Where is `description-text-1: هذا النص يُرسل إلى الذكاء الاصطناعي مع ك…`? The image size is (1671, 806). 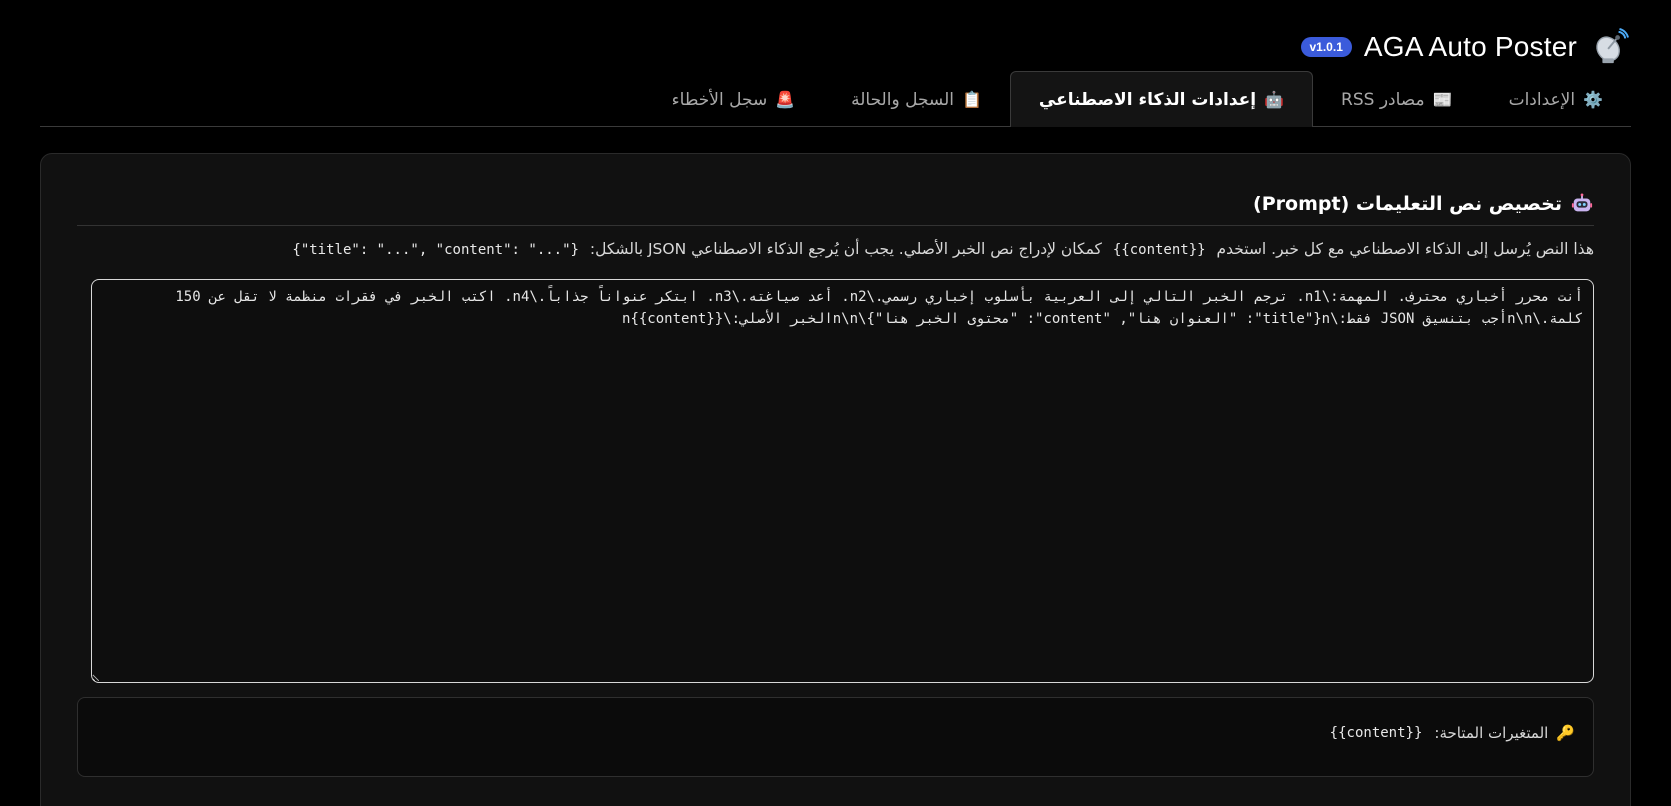 description-text-1: هذا النص يُرسل إلى الذكاء الاصطناعي مع ك… is located at coordinates (1405, 249).